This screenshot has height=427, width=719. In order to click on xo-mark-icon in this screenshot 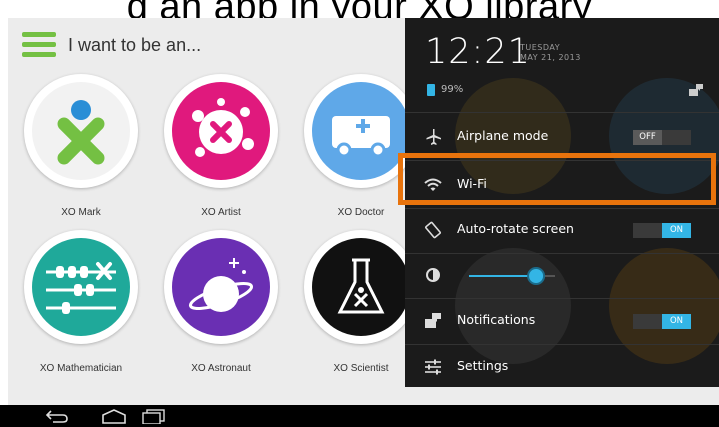, I will do `click(81, 132)`.